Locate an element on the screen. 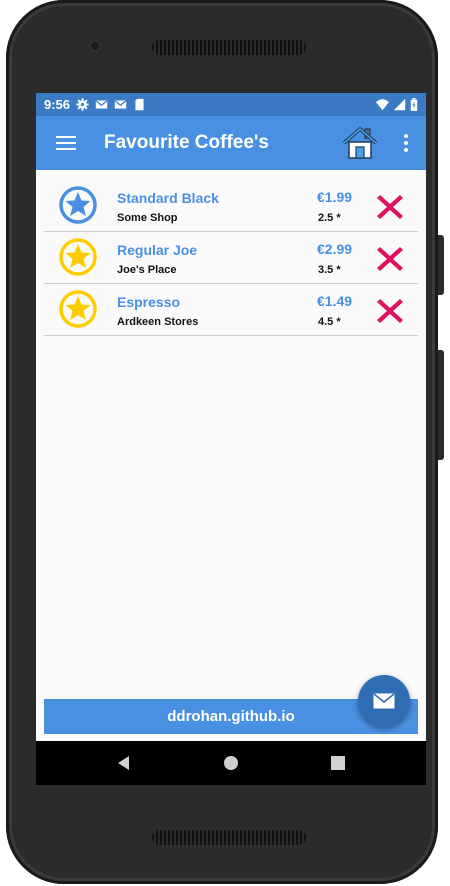  coffee-shop: Ardkeen Stores is located at coordinates (158, 322).